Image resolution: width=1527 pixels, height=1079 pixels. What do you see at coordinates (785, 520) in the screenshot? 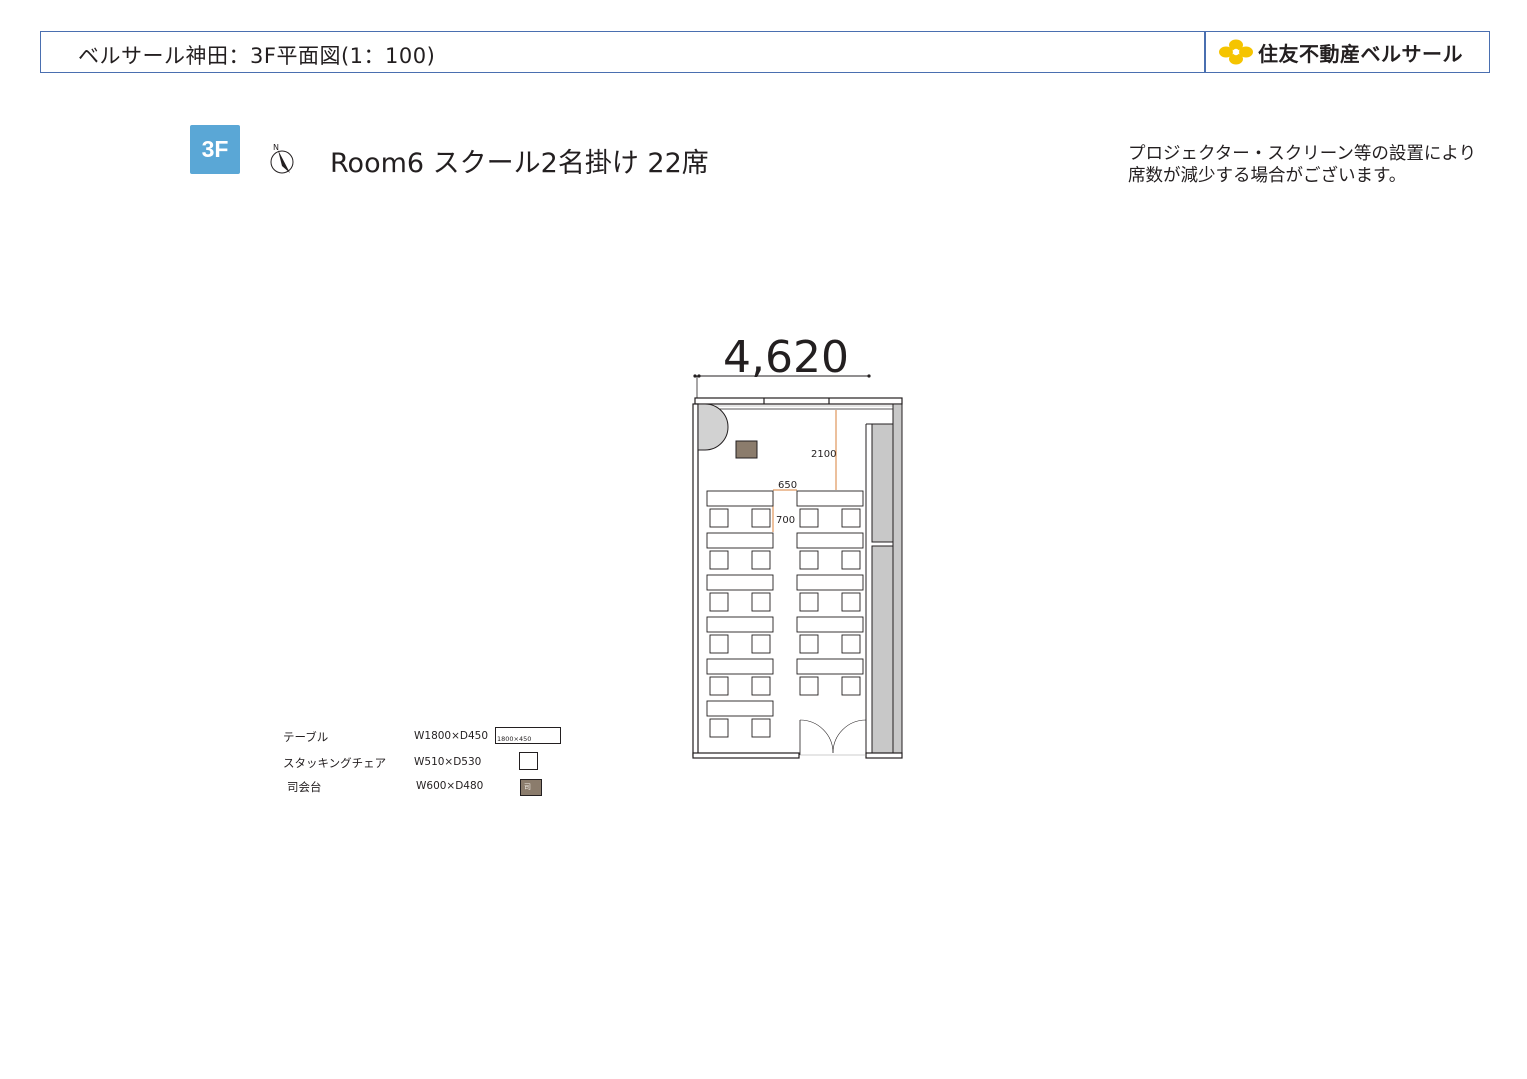
I see `dimension-700: 700` at bounding box center [785, 520].